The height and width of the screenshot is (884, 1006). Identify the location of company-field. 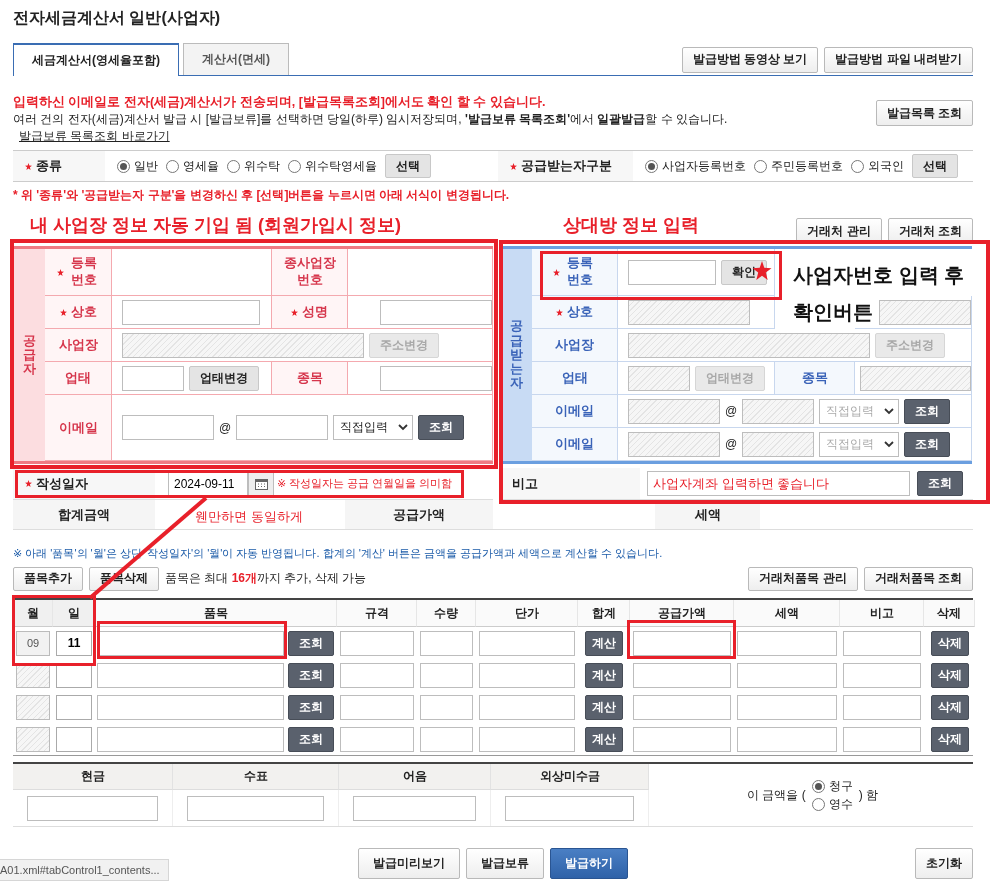
(191, 312).